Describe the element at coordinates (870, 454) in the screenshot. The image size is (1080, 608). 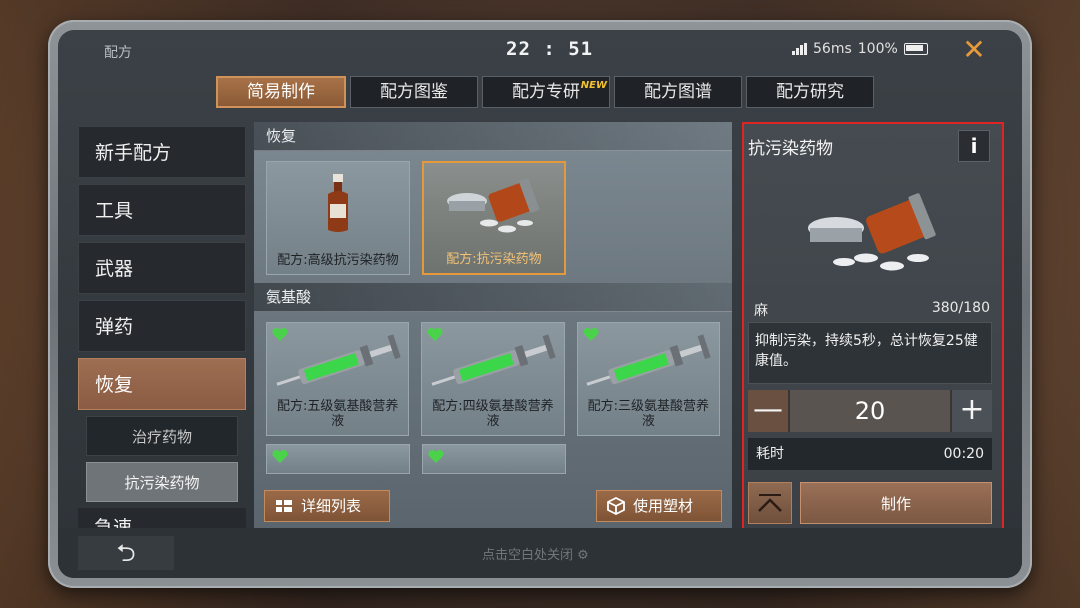
I see `craft-time-row: 耗时 00:20` at that location.